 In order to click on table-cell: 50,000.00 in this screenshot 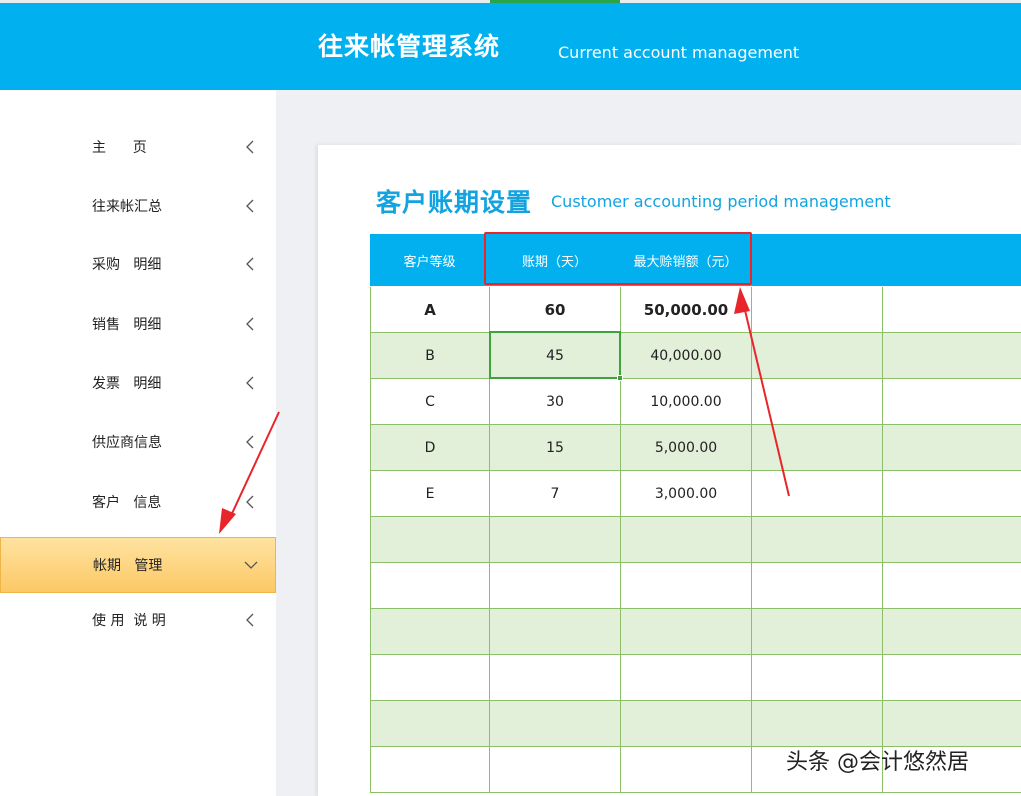, I will do `click(685, 310)`.